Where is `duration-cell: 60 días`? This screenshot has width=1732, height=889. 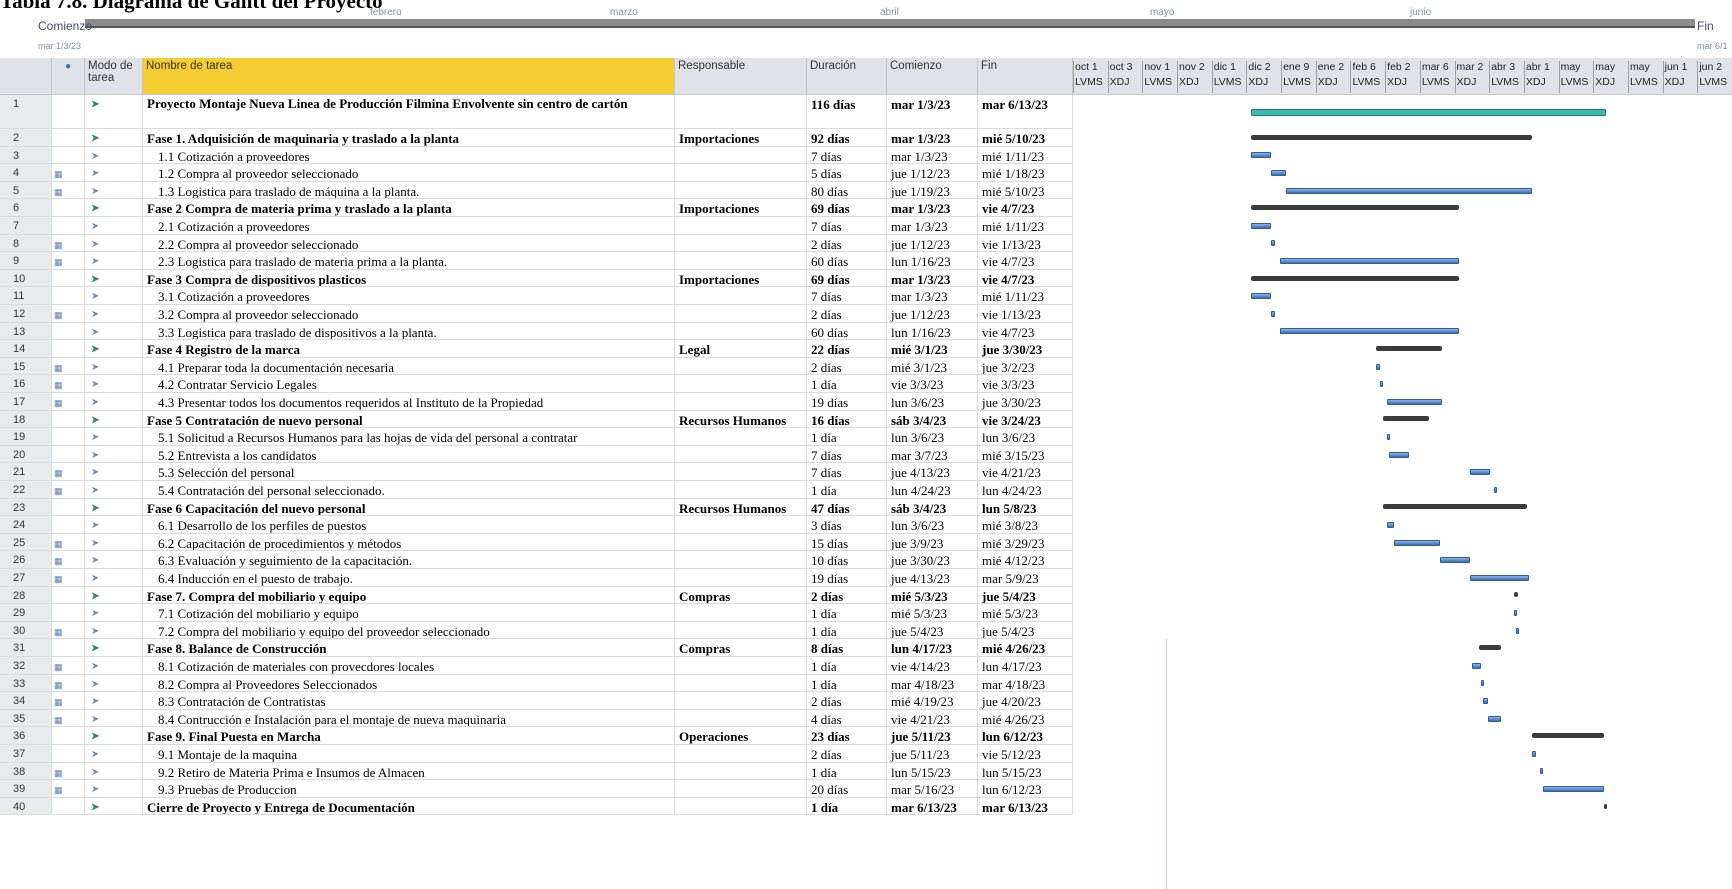
duration-cell: 60 días is located at coordinates (847, 331).